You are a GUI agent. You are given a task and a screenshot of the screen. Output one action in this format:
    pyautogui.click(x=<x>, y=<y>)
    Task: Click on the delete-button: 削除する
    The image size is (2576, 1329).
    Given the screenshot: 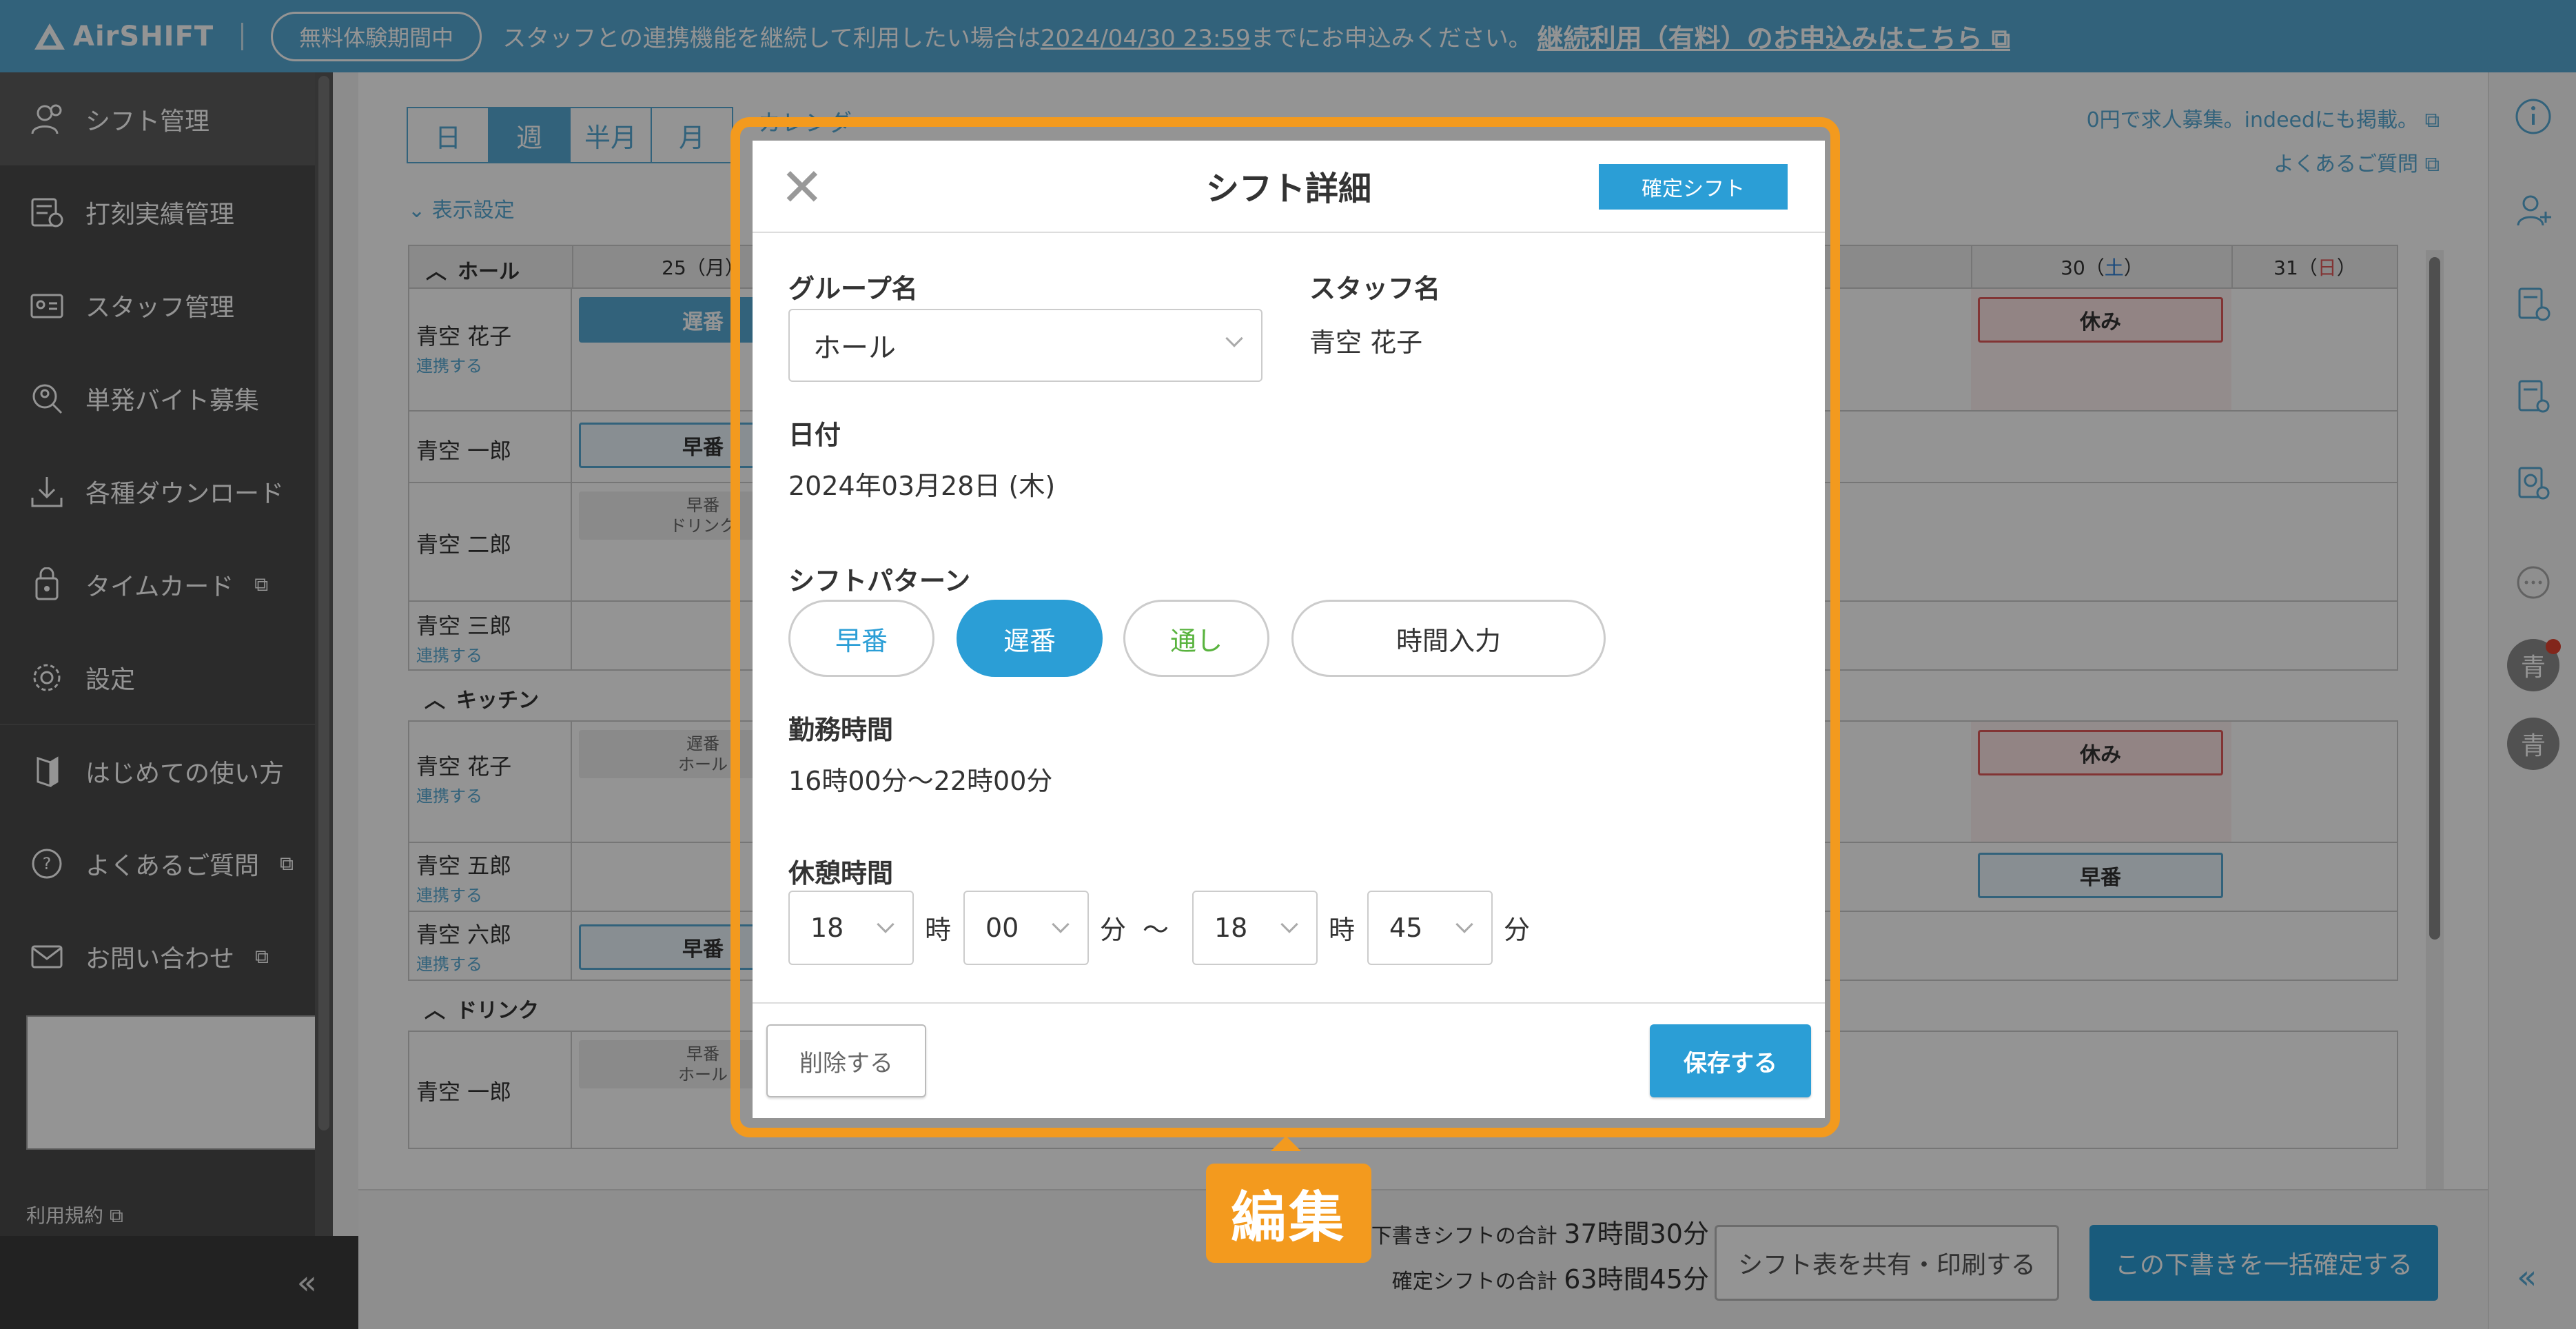 What is the action you would take?
    pyautogui.click(x=846, y=1060)
    